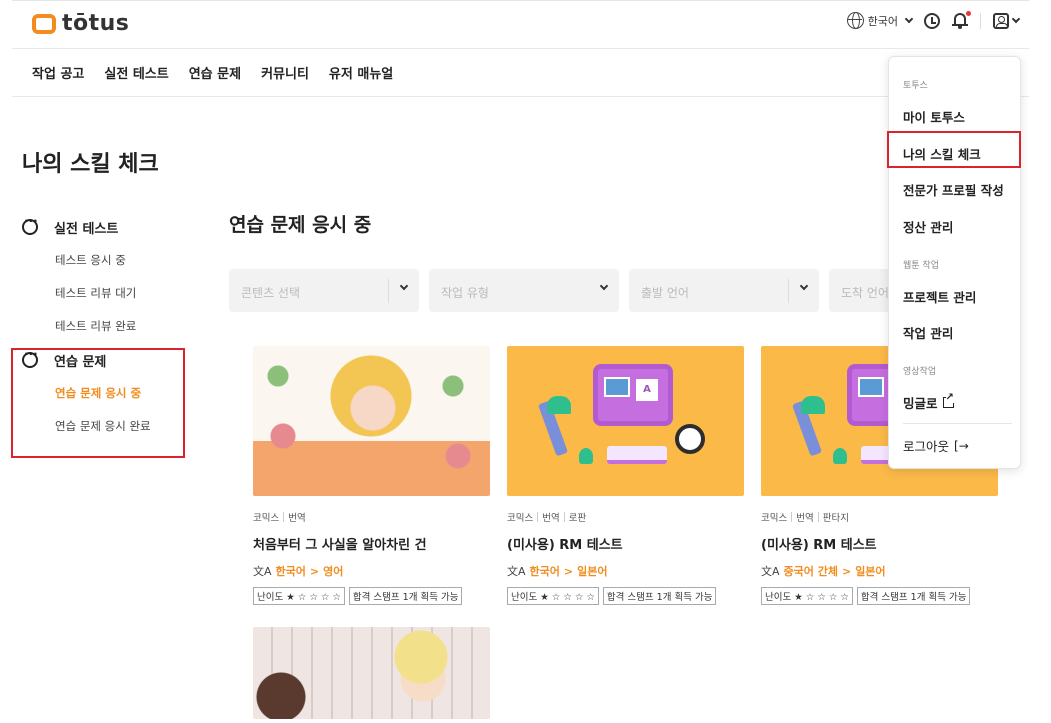 This screenshot has width=1051, height=723. What do you see at coordinates (665, 293) in the screenshot?
I see `filter-placeholder: 출발 언어` at bounding box center [665, 293].